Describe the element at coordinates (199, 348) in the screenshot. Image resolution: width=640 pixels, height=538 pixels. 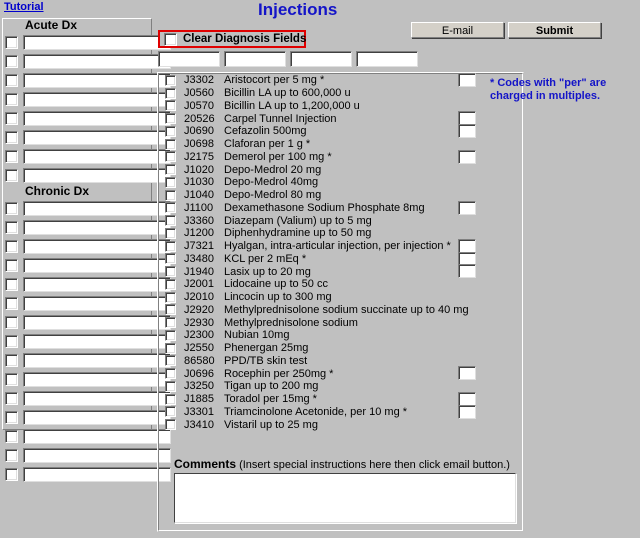
I see `drug-code: J2550` at that location.